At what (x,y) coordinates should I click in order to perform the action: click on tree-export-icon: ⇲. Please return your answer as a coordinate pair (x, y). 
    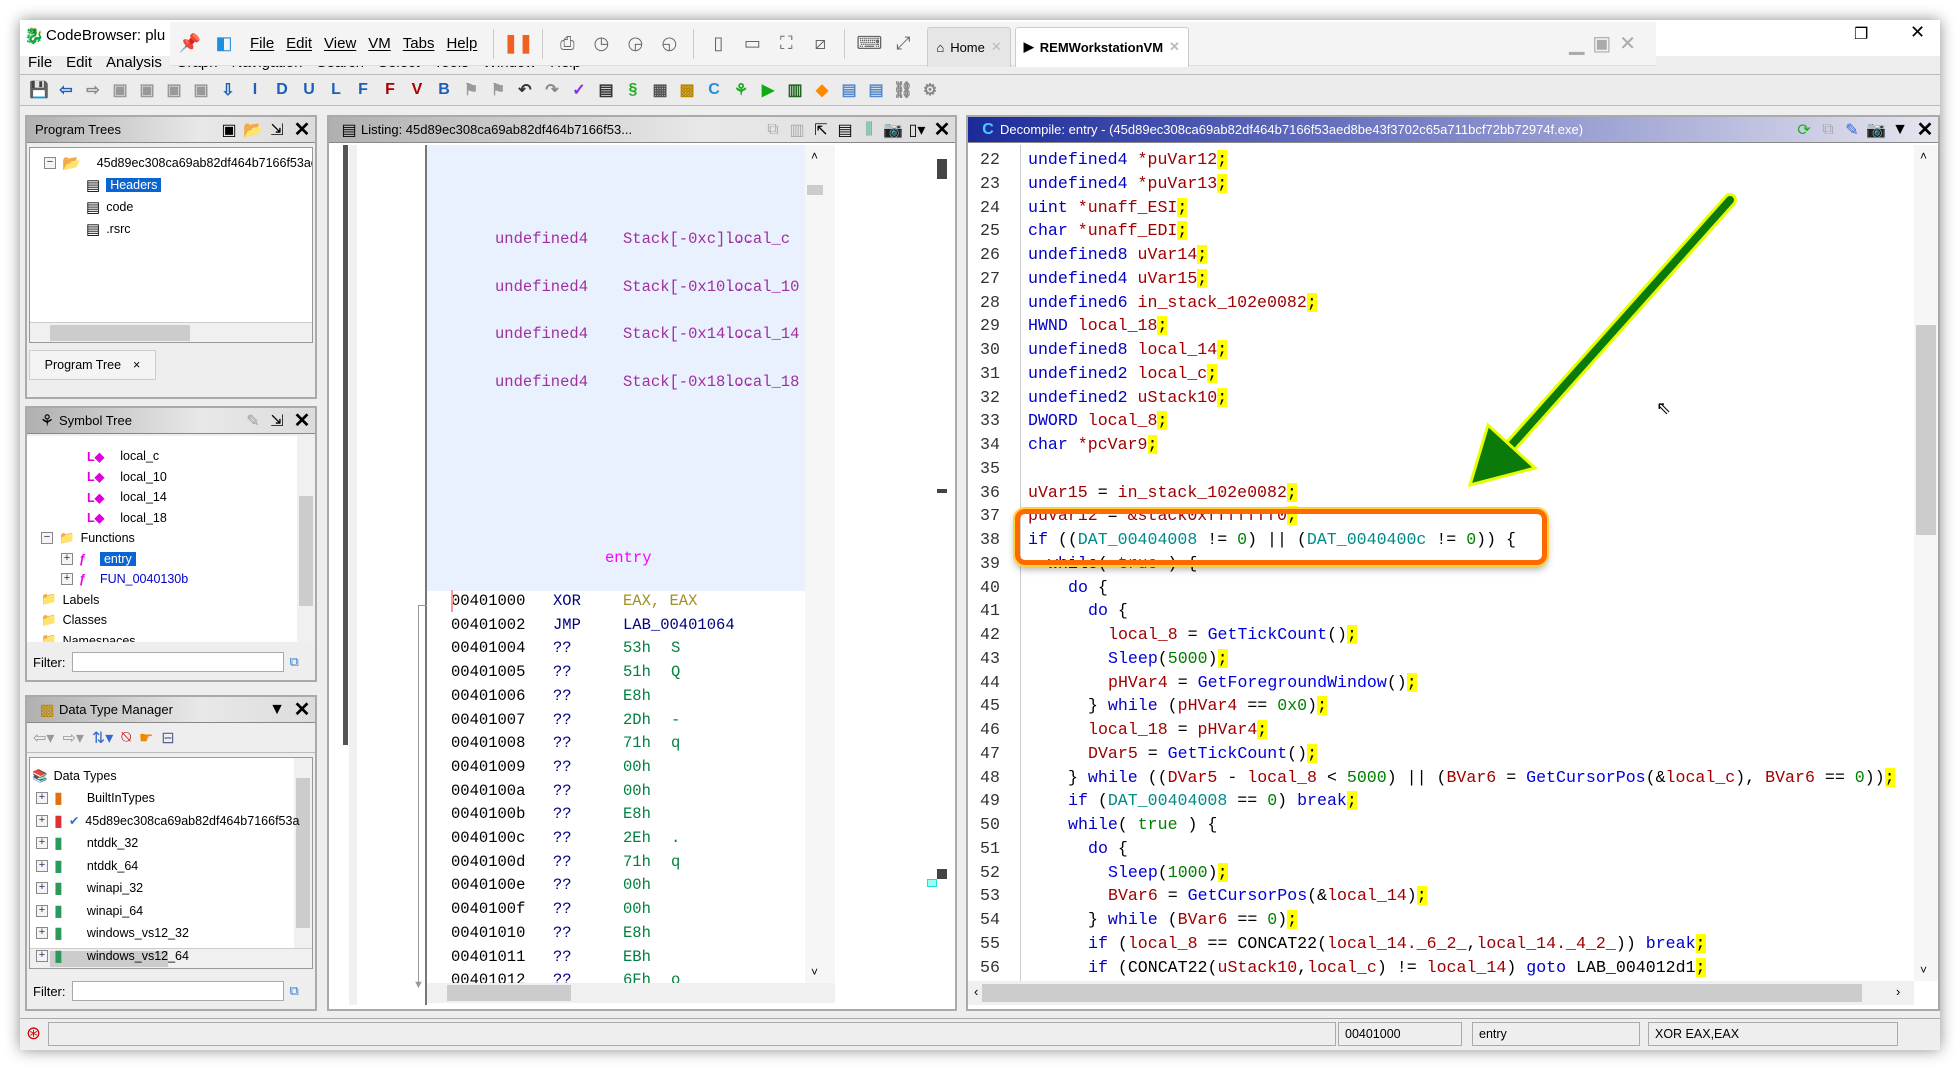
    Looking at the image, I should click on (277, 130).